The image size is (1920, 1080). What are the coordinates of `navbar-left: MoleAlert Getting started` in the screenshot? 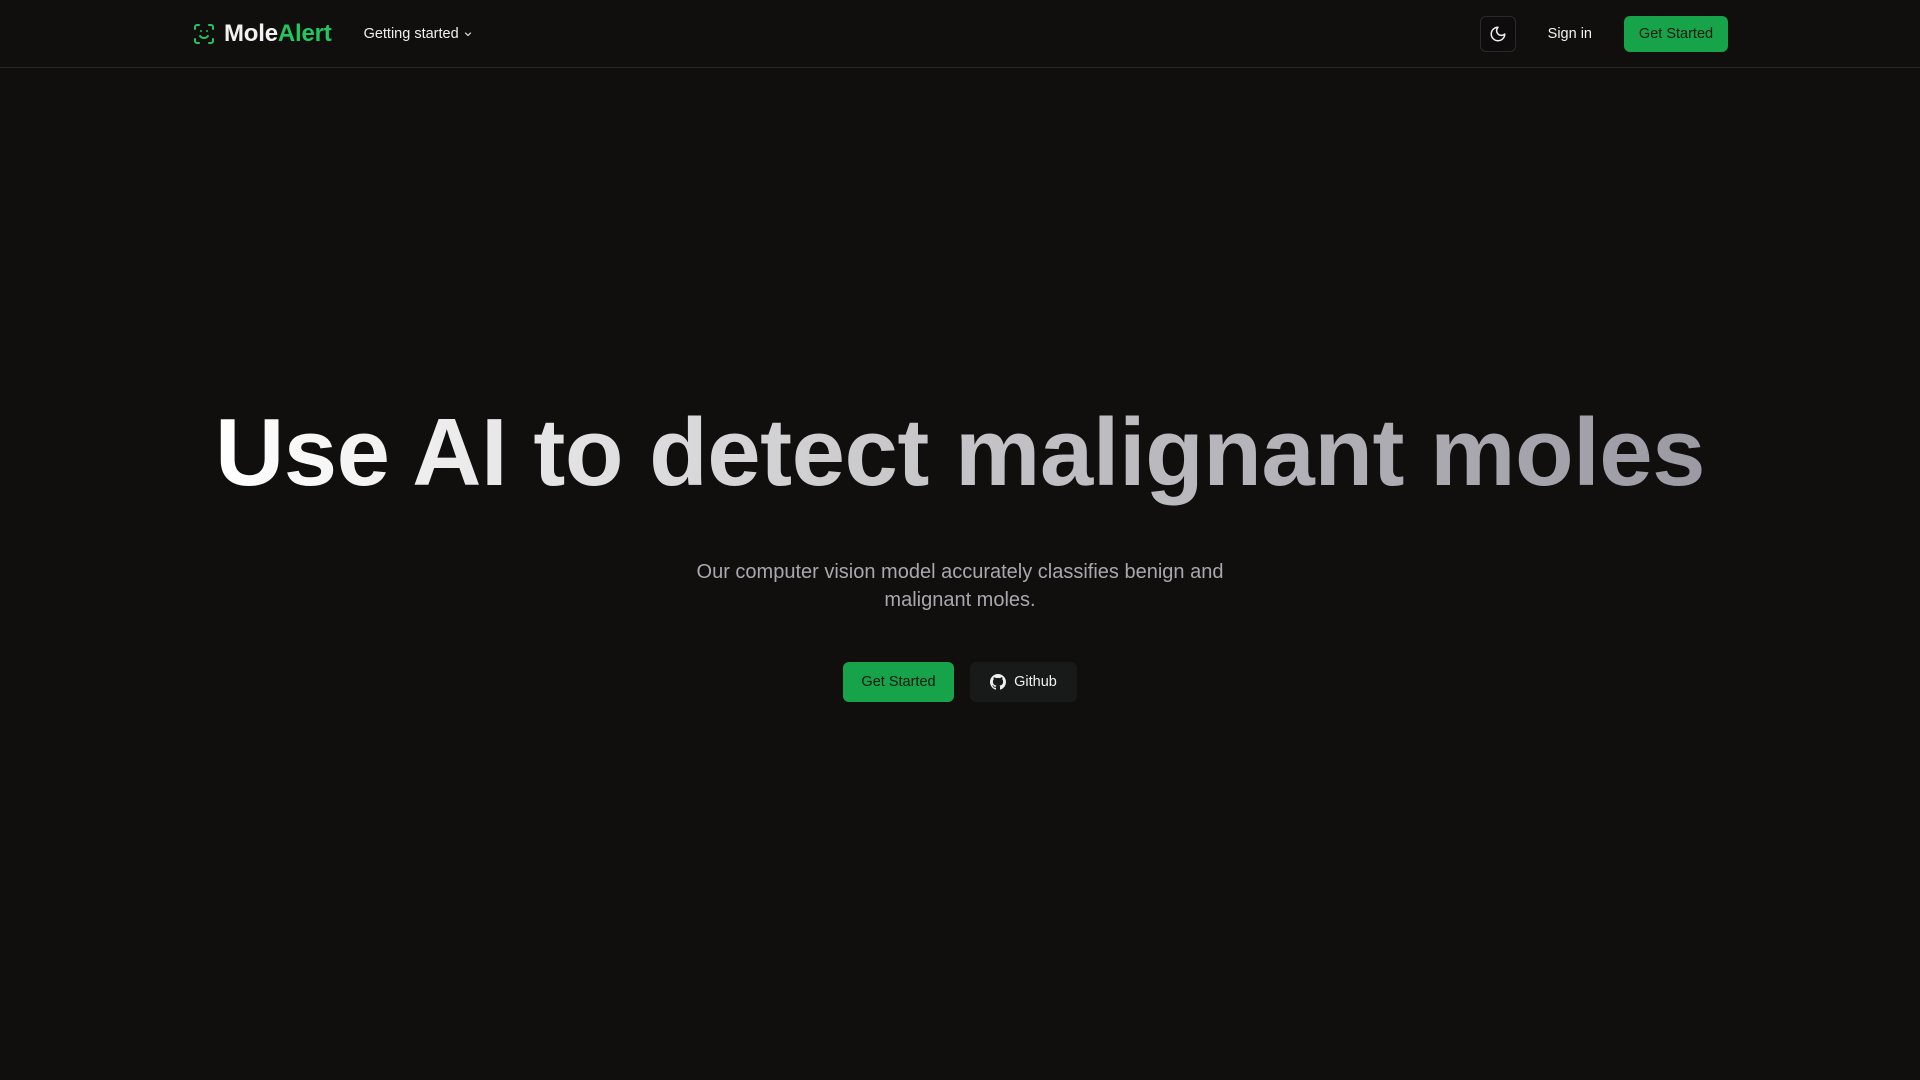 It's located at (332, 34).